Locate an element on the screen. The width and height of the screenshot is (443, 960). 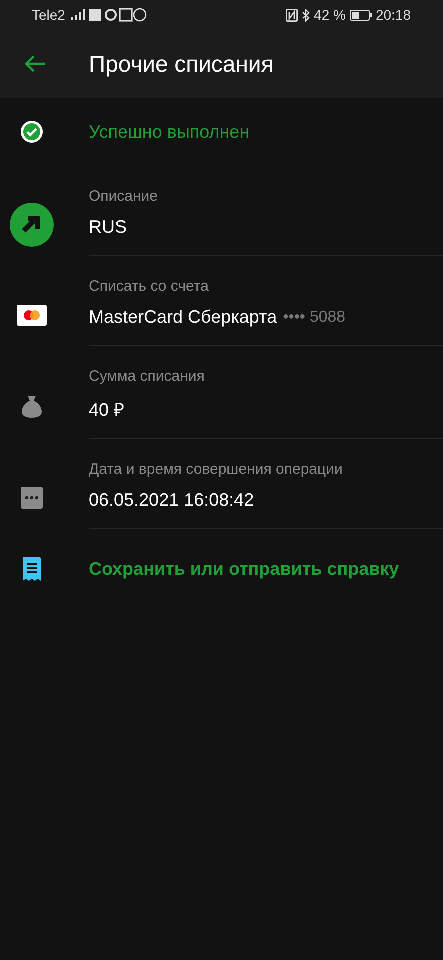
notification-icons-drawing is located at coordinates (118, 15).